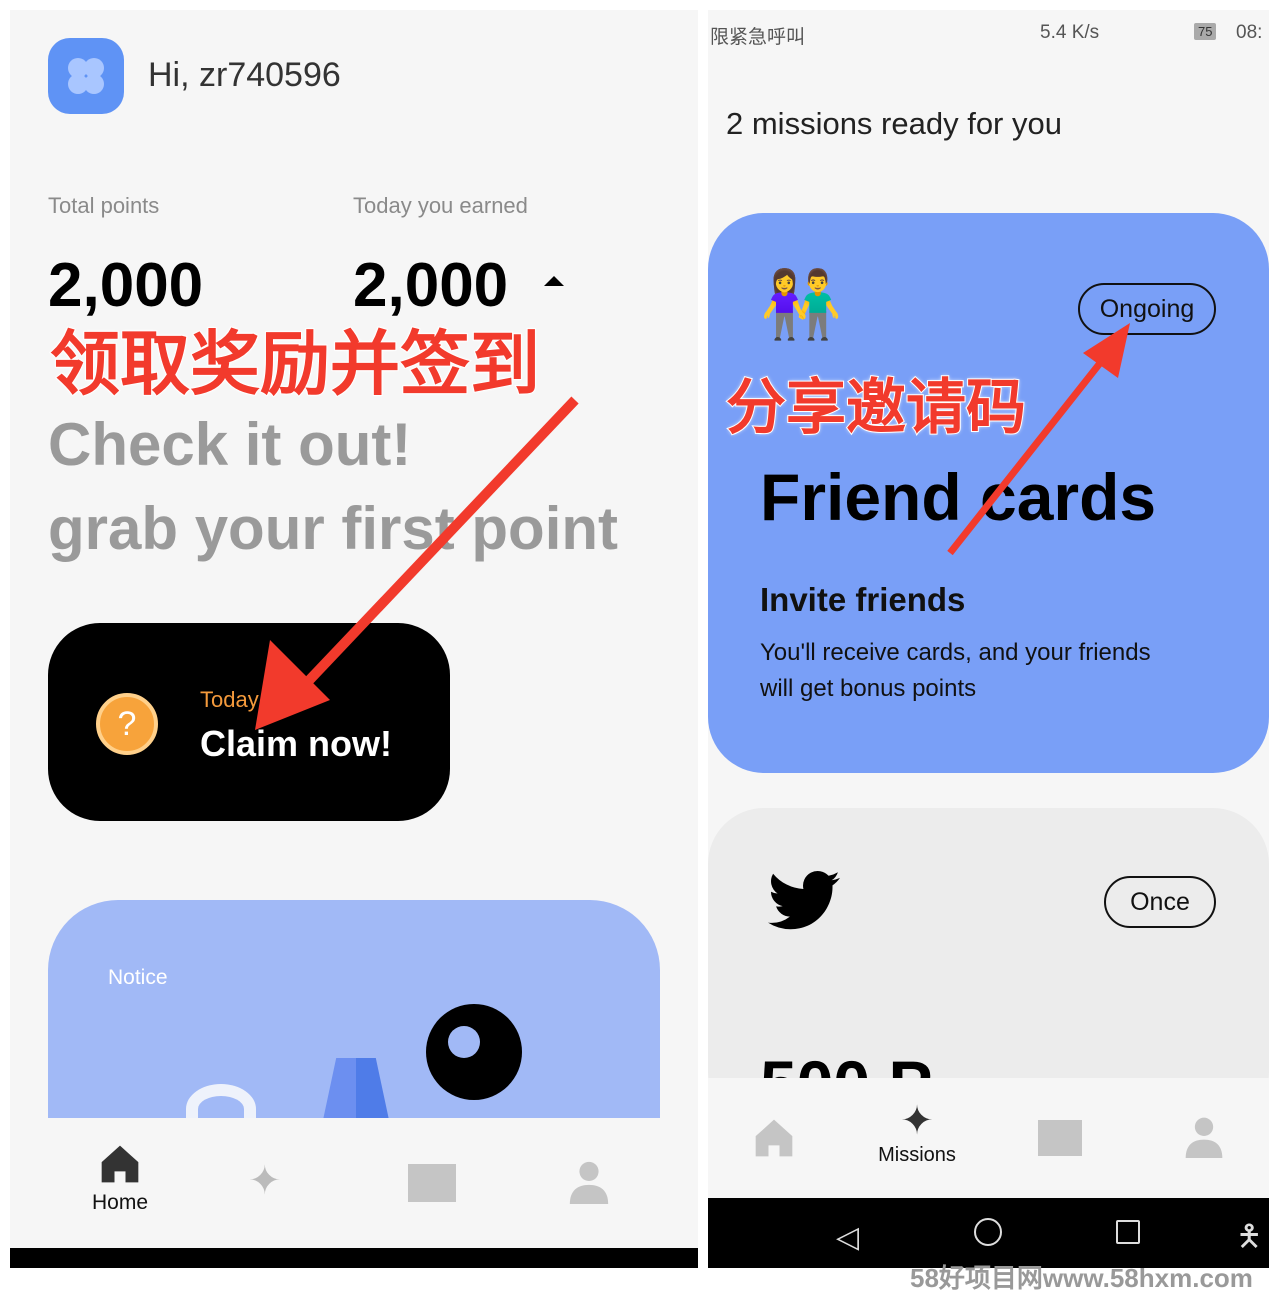 The height and width of the screenshot is (1295, 1280). I want to click on missions-title: 2 missions ready for you, so click(894, 123).